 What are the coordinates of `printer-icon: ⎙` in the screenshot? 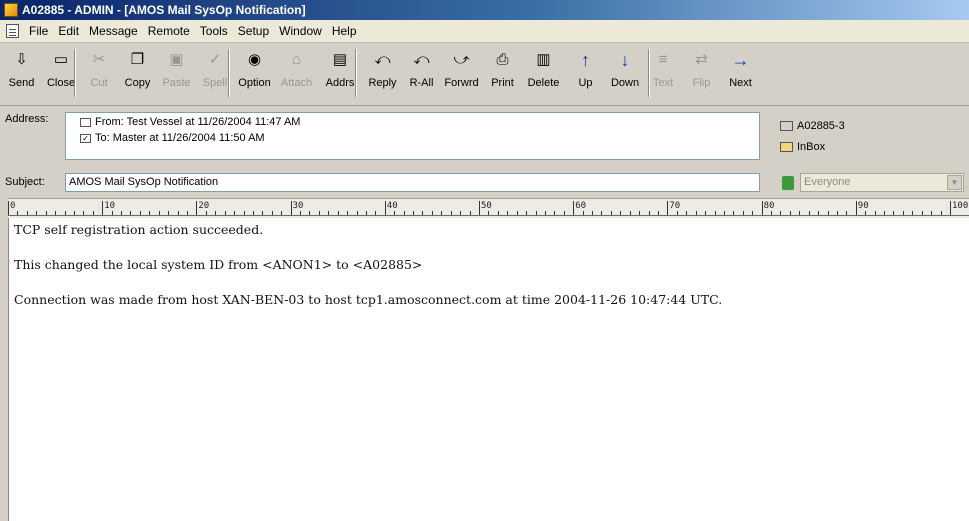 It's located at (502, 59).